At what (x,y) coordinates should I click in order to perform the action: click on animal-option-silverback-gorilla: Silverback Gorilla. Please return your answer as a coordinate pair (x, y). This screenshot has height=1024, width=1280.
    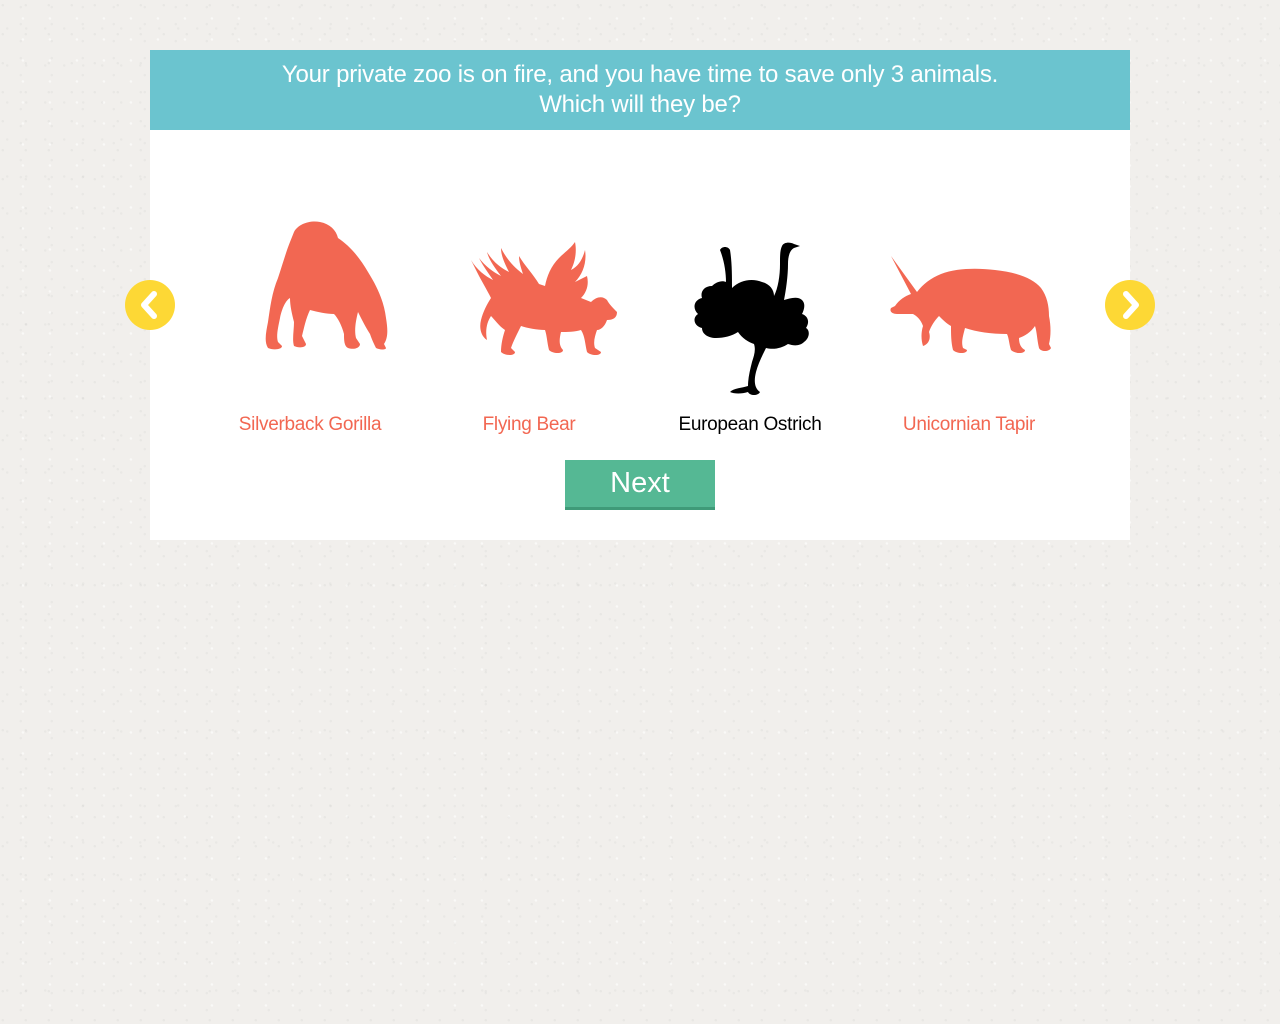
    Looking at the image, I should click on (310, 310).